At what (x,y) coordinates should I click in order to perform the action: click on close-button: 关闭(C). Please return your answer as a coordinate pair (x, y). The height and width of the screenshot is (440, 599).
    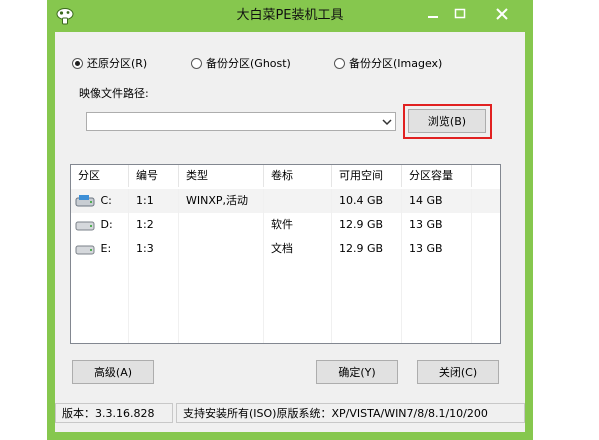
    Looking at the image, I should click on (458, 372).